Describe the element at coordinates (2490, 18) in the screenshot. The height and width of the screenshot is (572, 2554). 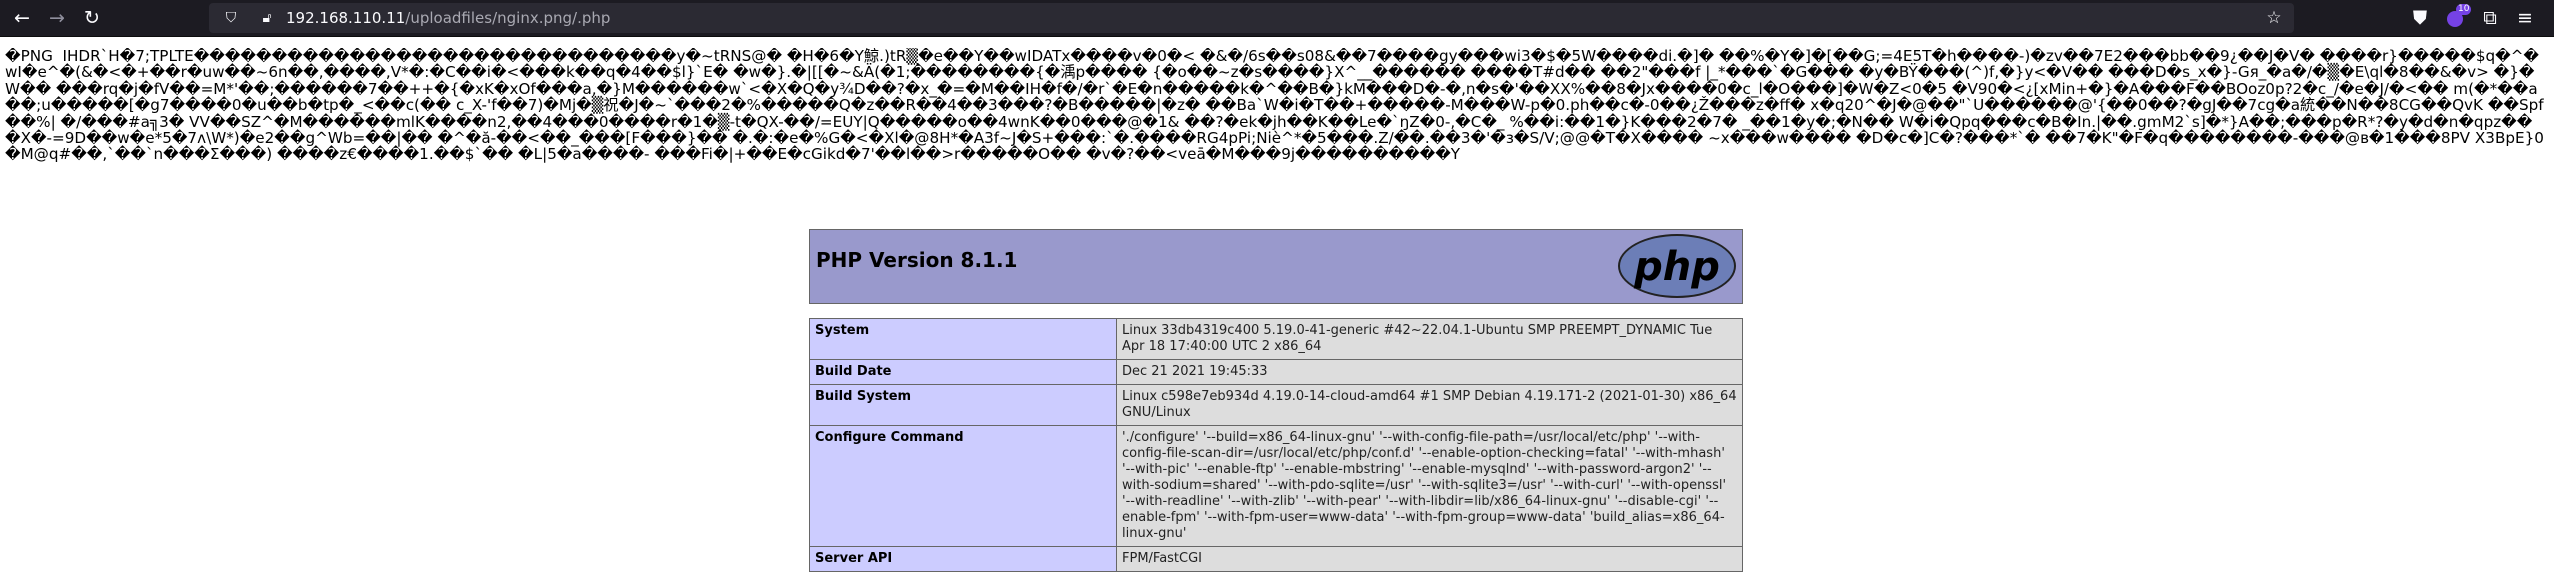
I see `extensions-puzzle-icon: ⧉` at that location.